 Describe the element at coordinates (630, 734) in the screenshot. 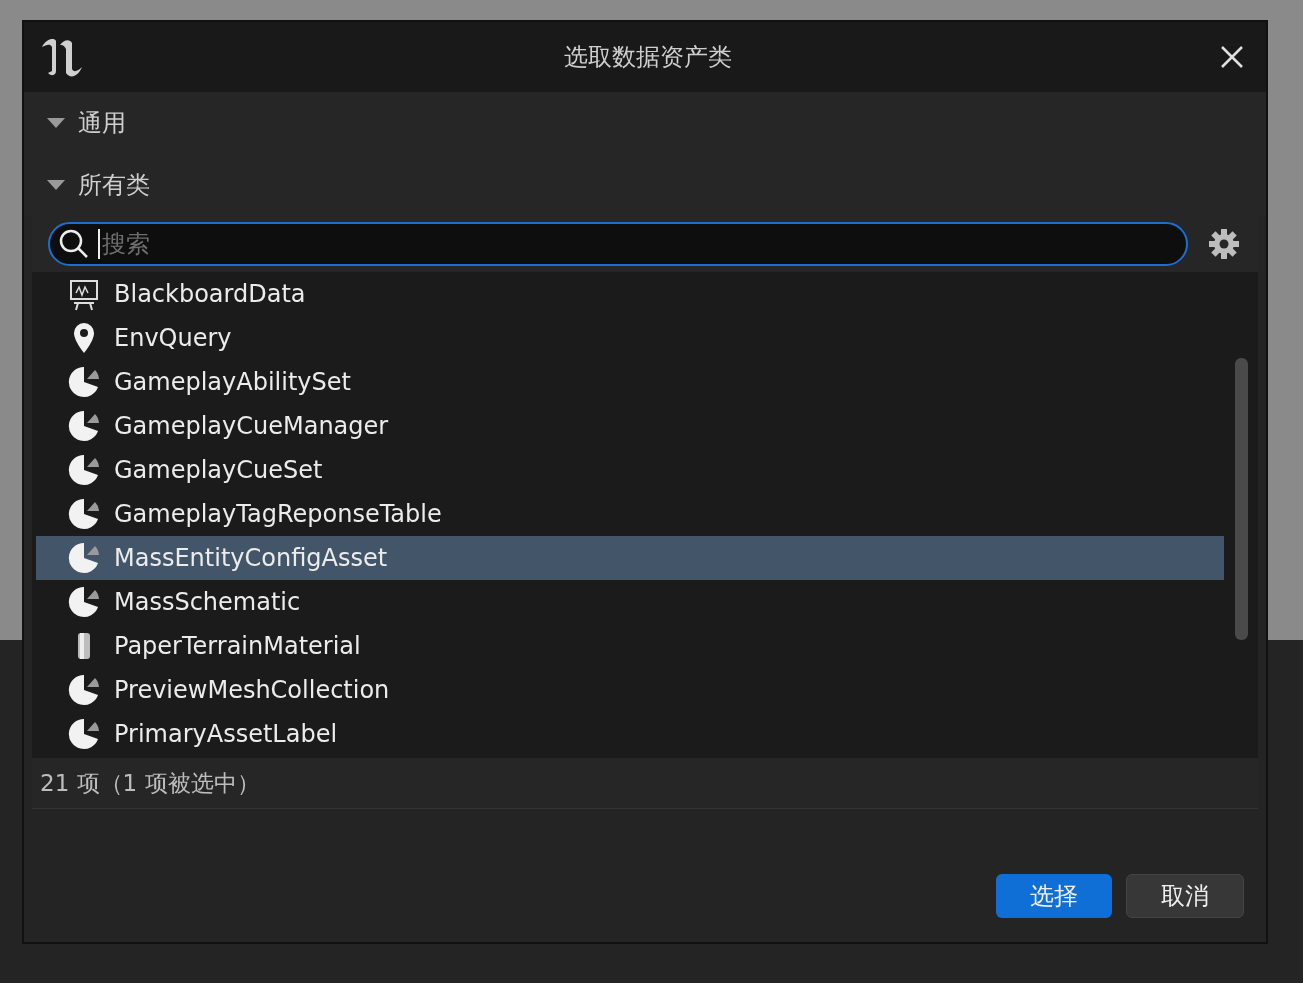

I see `list-item: PrimaryAssetLabel` at that location.